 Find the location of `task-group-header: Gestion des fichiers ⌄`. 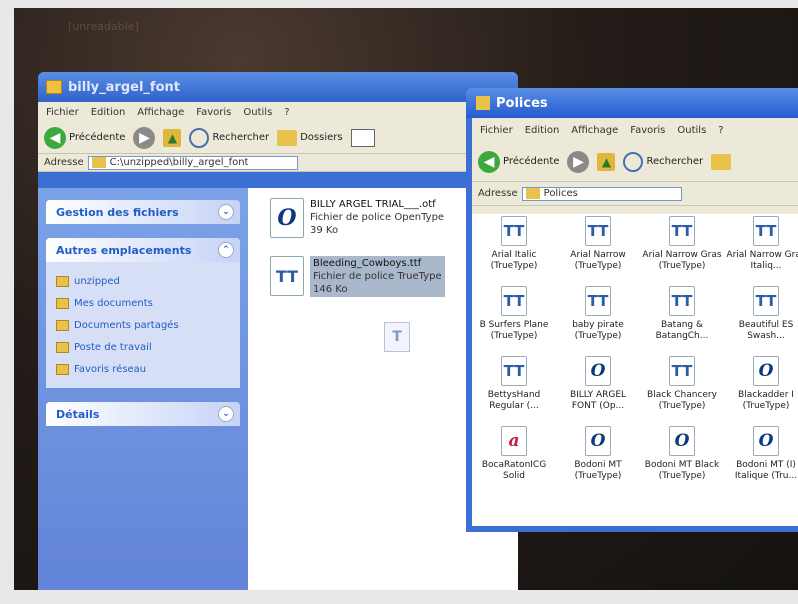

task-group-header: Gestion des fichiers ⌄ is located at coordinates (143, 212).